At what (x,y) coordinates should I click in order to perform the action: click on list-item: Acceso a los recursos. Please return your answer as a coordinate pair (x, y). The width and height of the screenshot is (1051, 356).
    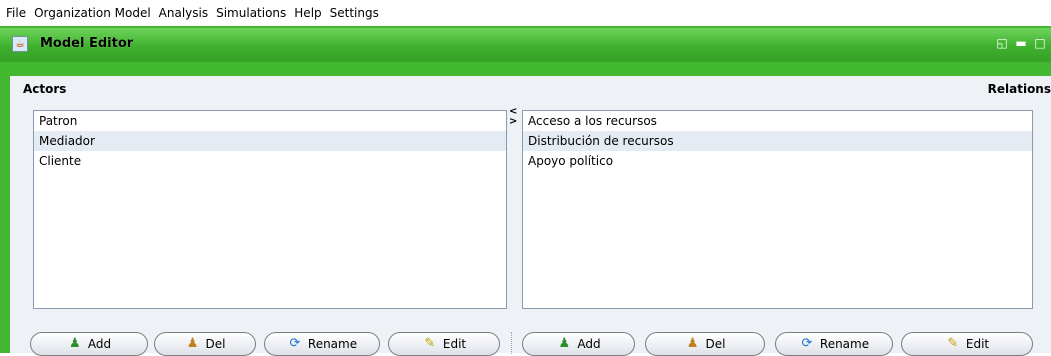
    Looking at the image, I should click on (777, 121).